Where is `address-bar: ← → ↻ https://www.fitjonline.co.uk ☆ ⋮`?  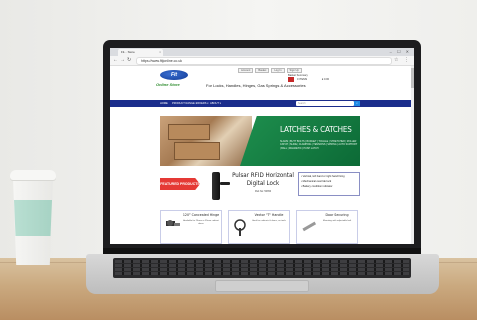 address-bar: ← → ↻ https://www.fitjonline.co.uk ☆ ⋮ is located at coordinates (262, 61).